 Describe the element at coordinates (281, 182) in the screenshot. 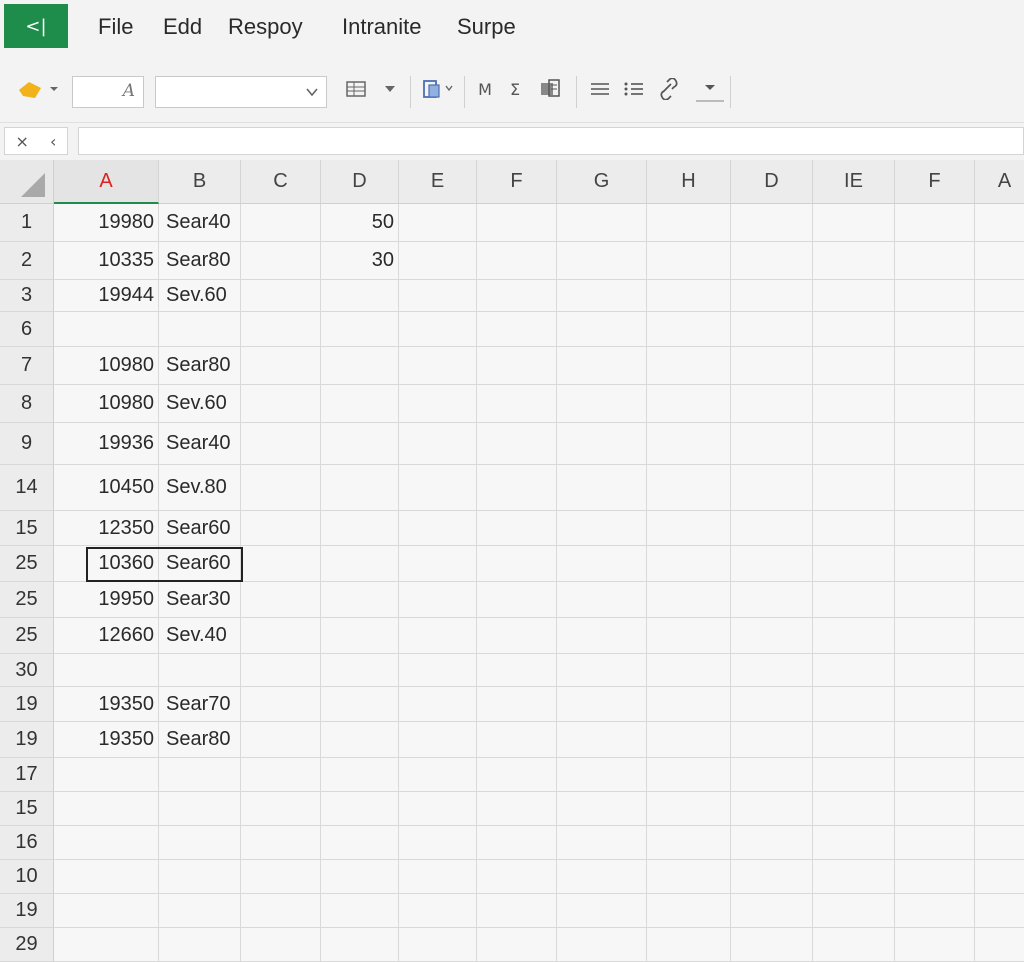

I see `column-header: C` at that location.